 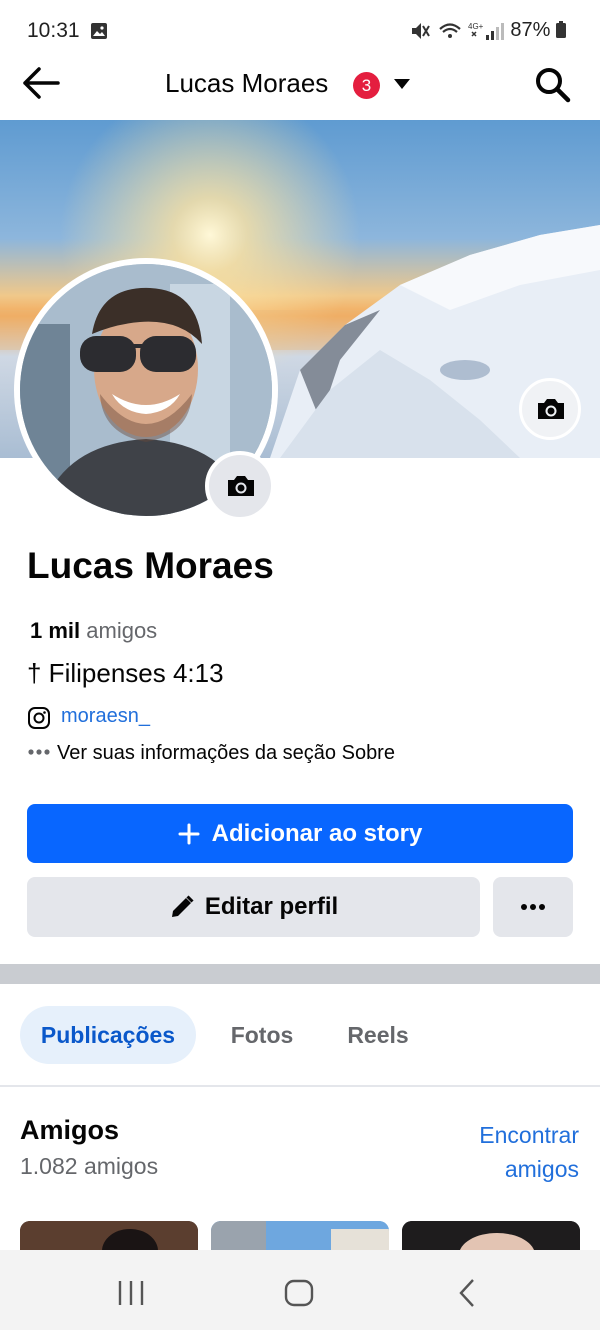 I want to click on back-arrow-icon, so click(x=41, y=83).